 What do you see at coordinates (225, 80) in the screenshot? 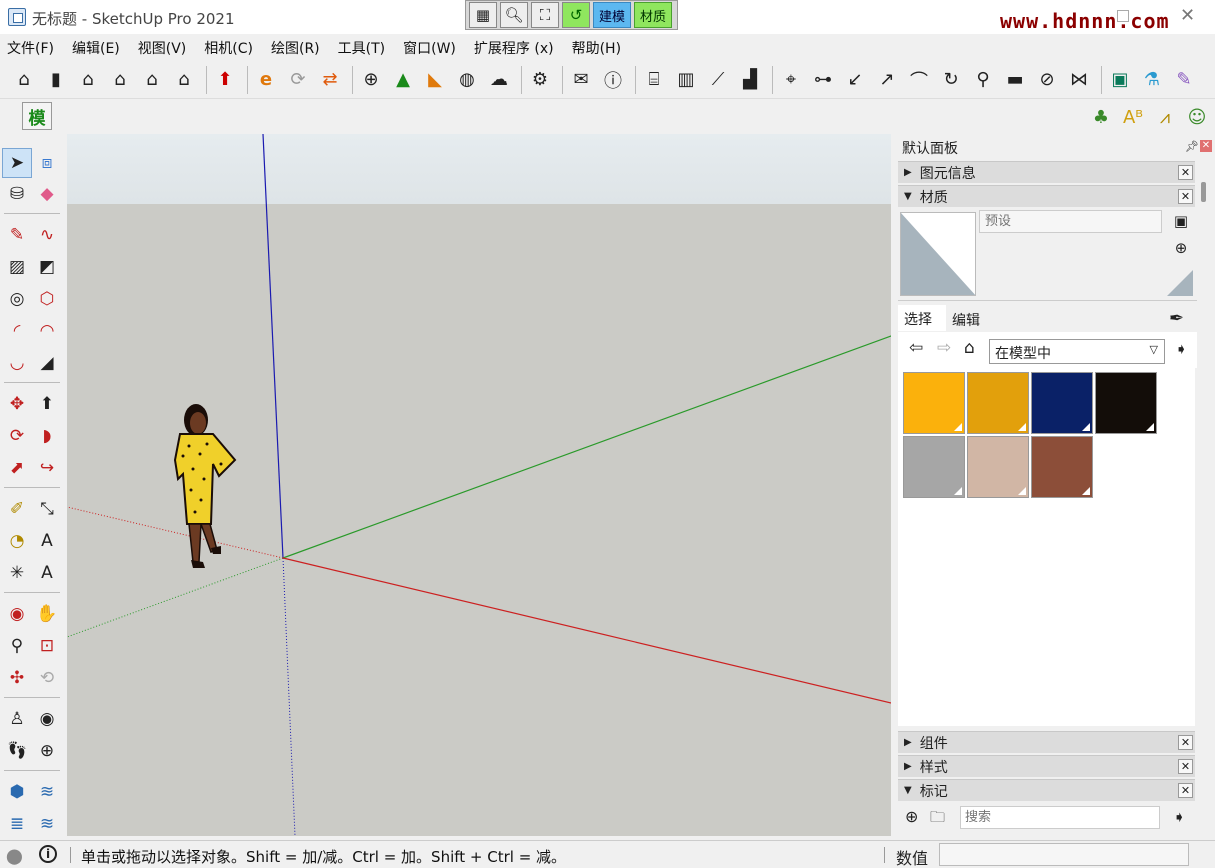
I see `extension-warehouse-icon: ⬆` at bounding box center [225, 80].